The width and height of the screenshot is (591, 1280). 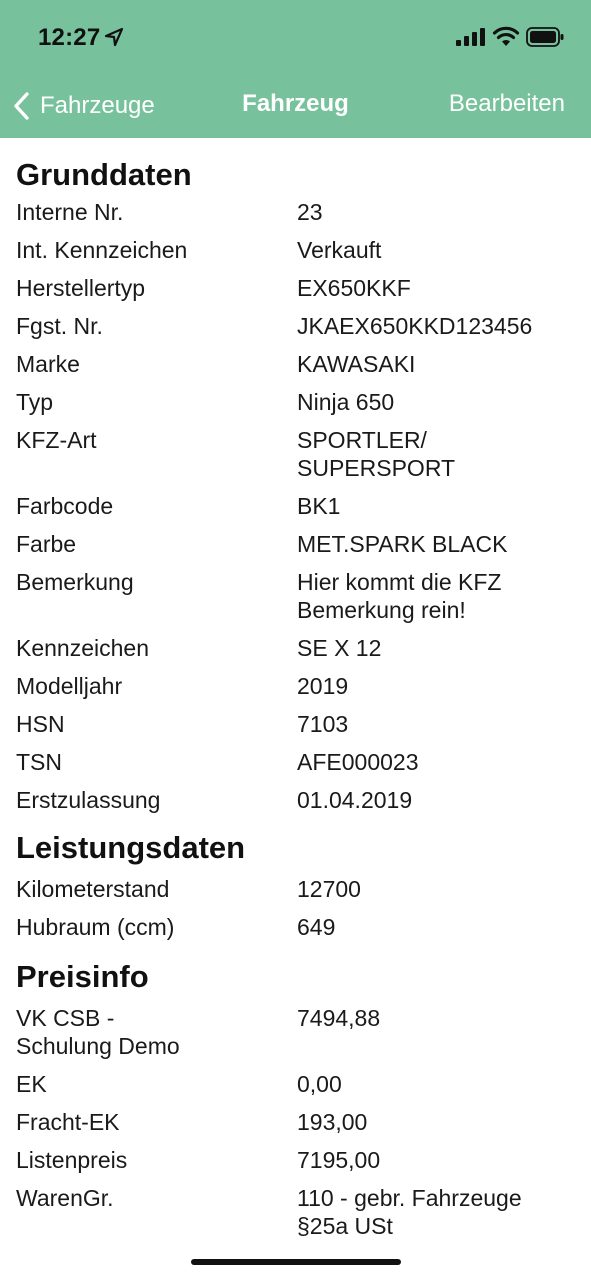 What do you see at coordinates (295, 212) in the screenshot?
I see `detail-row: Interne Nr. 23` at bounding box center [295, 212].